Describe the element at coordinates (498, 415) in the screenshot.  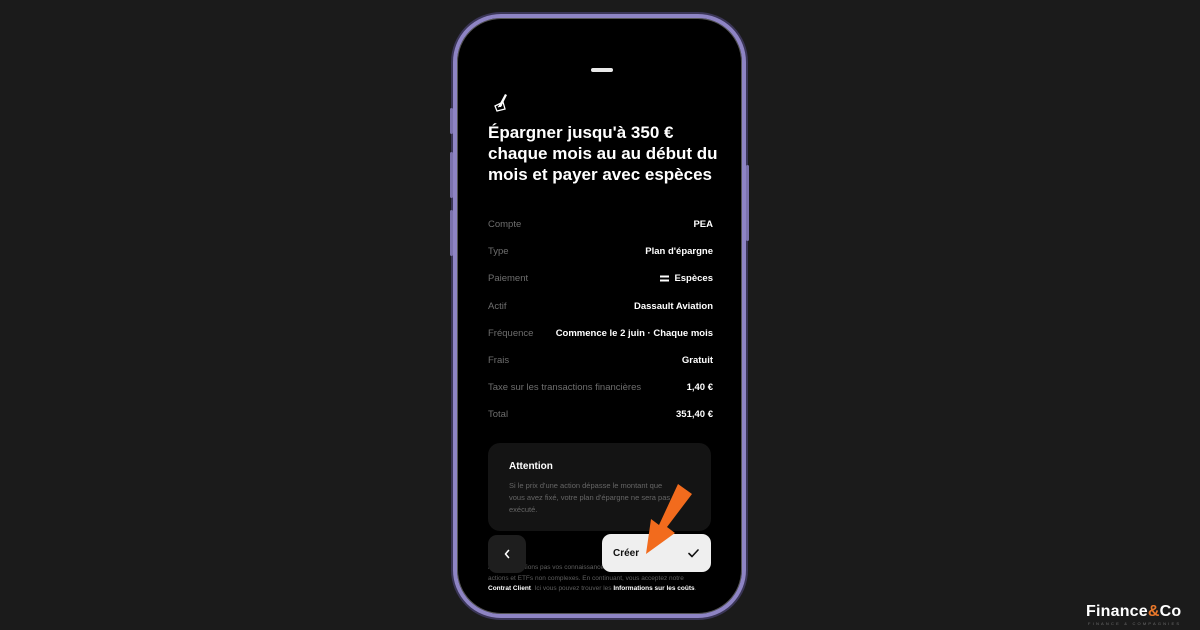
I see `detail-label: Total` at that location.